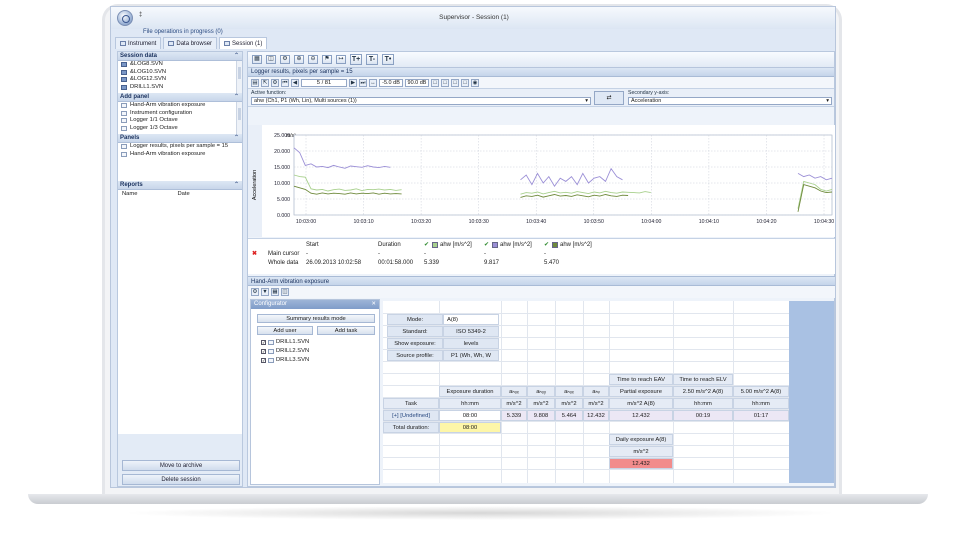  What do you see at coordinates (641, 463) in the screenshot?
I see `daily-exposure-value: 12.432` at bounding box center [641, 463].